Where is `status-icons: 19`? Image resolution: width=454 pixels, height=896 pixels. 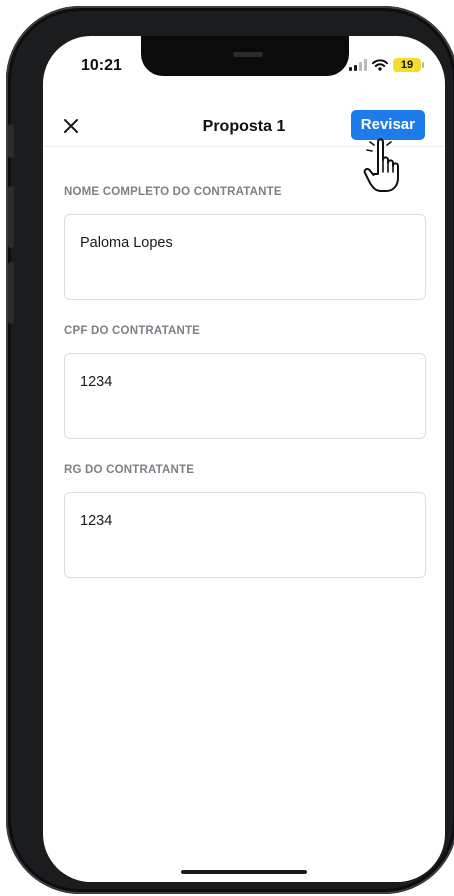
status-icons: 19 is located at coordinates (386, 65).